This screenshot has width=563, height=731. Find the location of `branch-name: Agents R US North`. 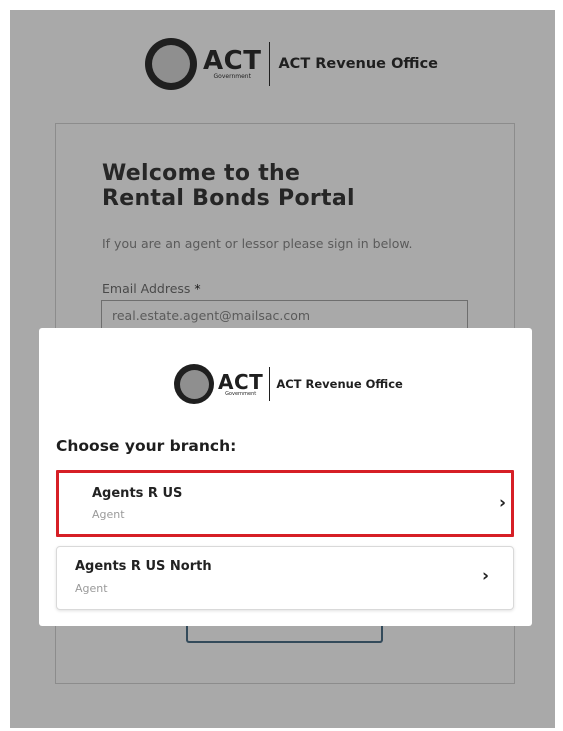

branch-name: Agents R US North is located at coordinates (143, 566).